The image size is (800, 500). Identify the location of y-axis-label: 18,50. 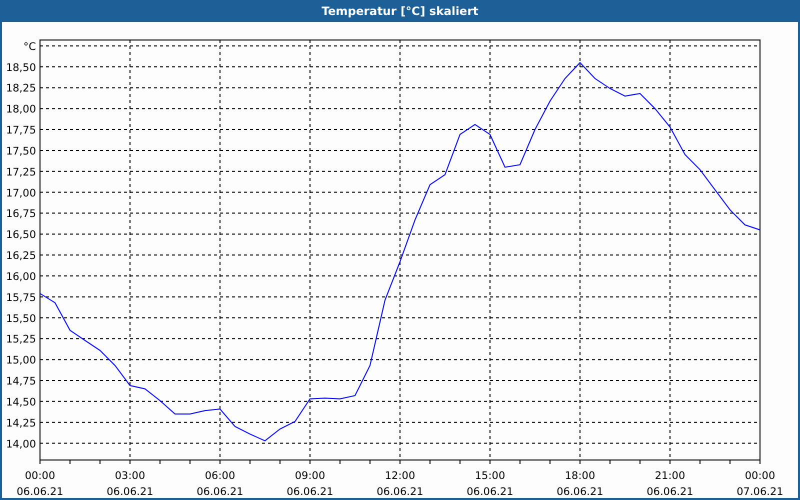
(21, 68).